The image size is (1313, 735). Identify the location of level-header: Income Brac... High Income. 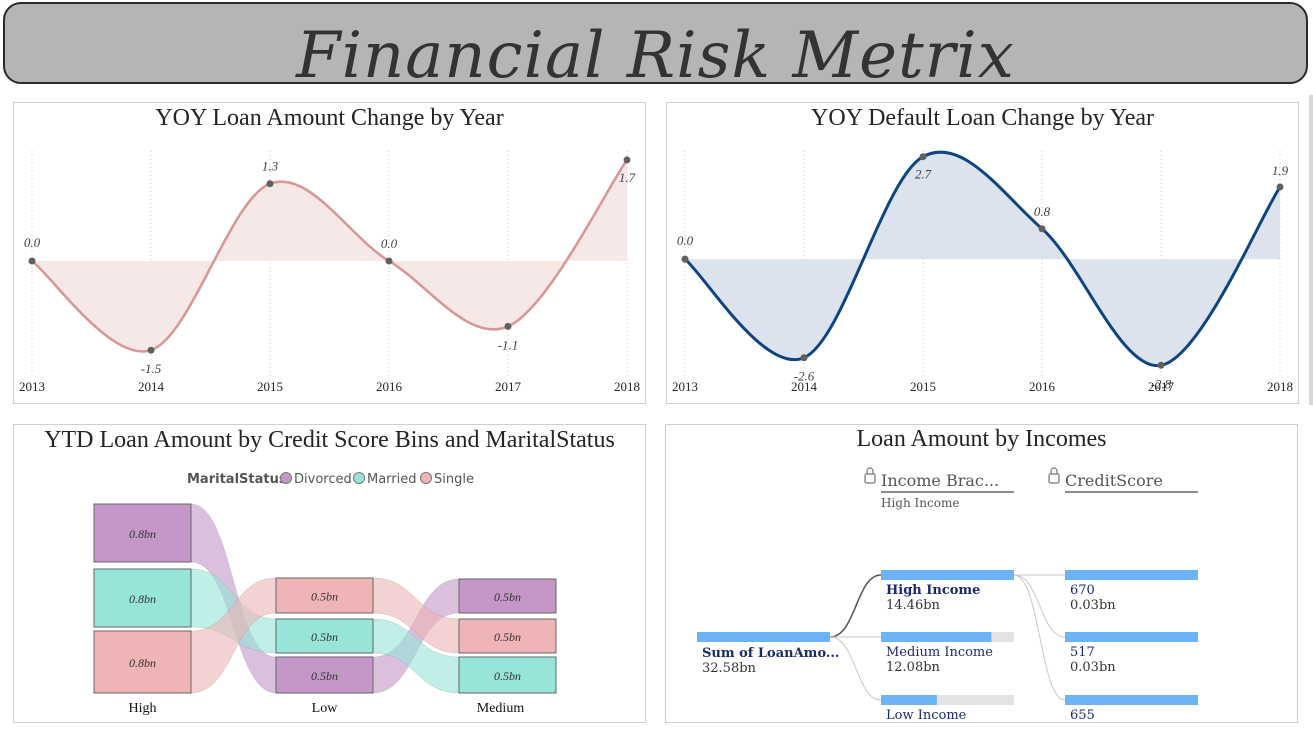
(939, 488).